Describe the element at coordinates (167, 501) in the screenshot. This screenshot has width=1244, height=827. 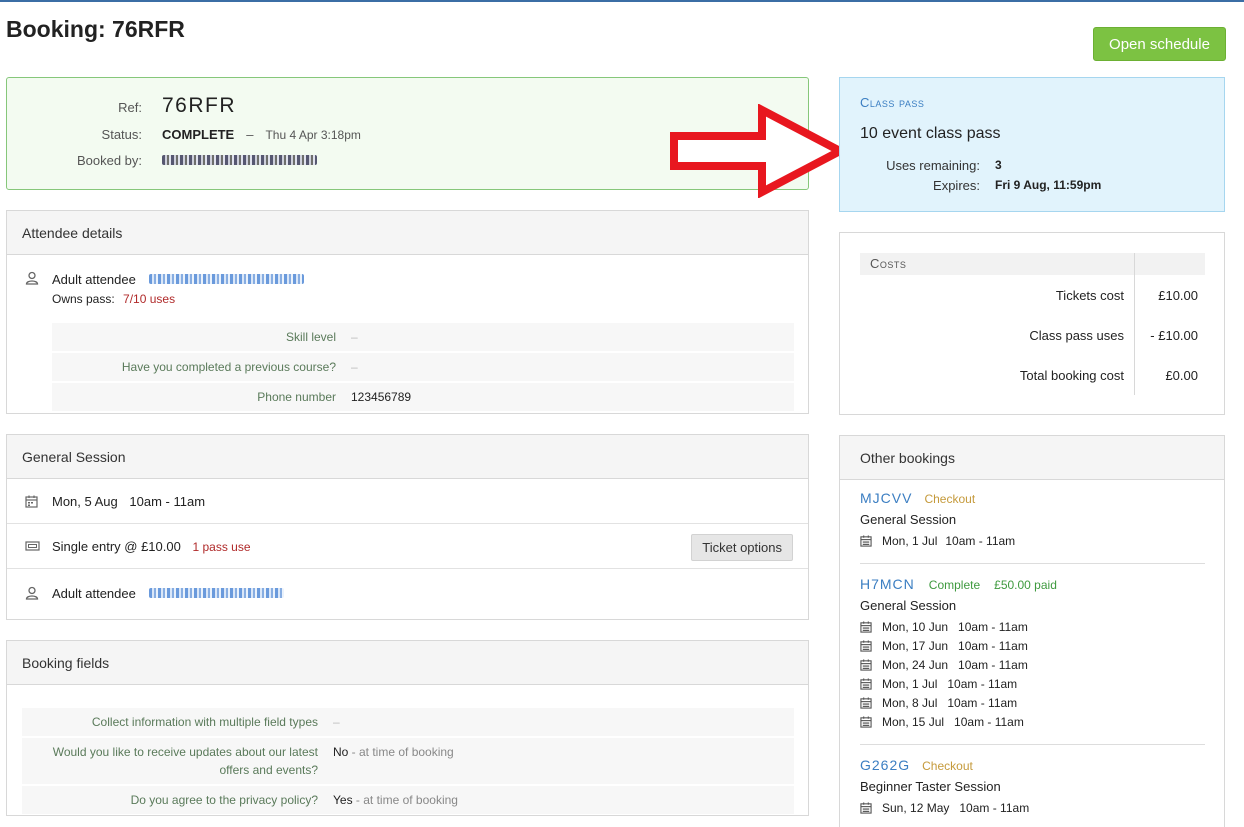
I see `session-time: 10am - 11am` at that location.